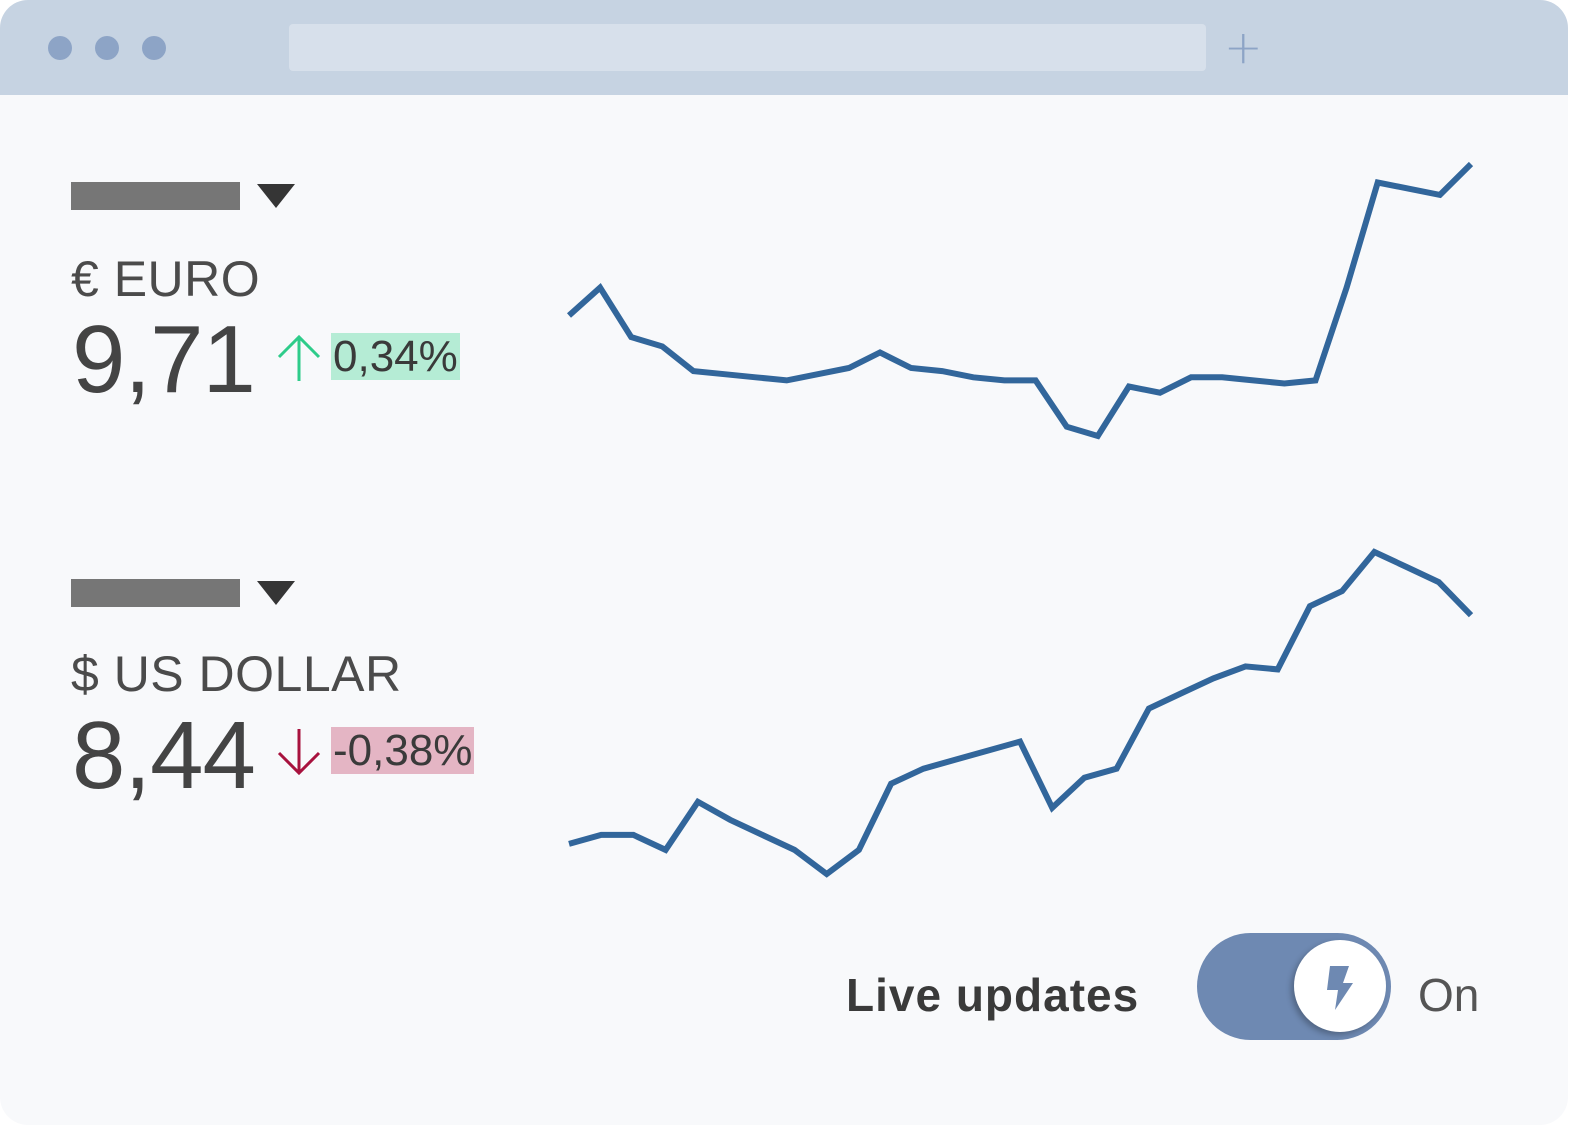 This screenshot has height=1136, width=1584. I want to click on arrow-down-icon, so click(299, 752).